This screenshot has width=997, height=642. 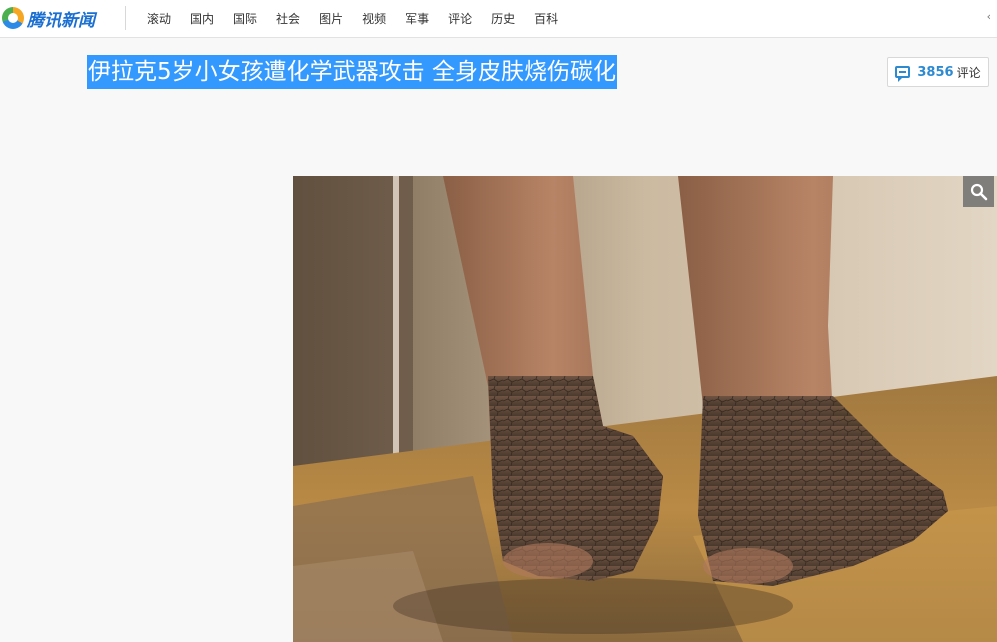 I want to click on nav-item-history: 历史, so click(x=503, y=18).